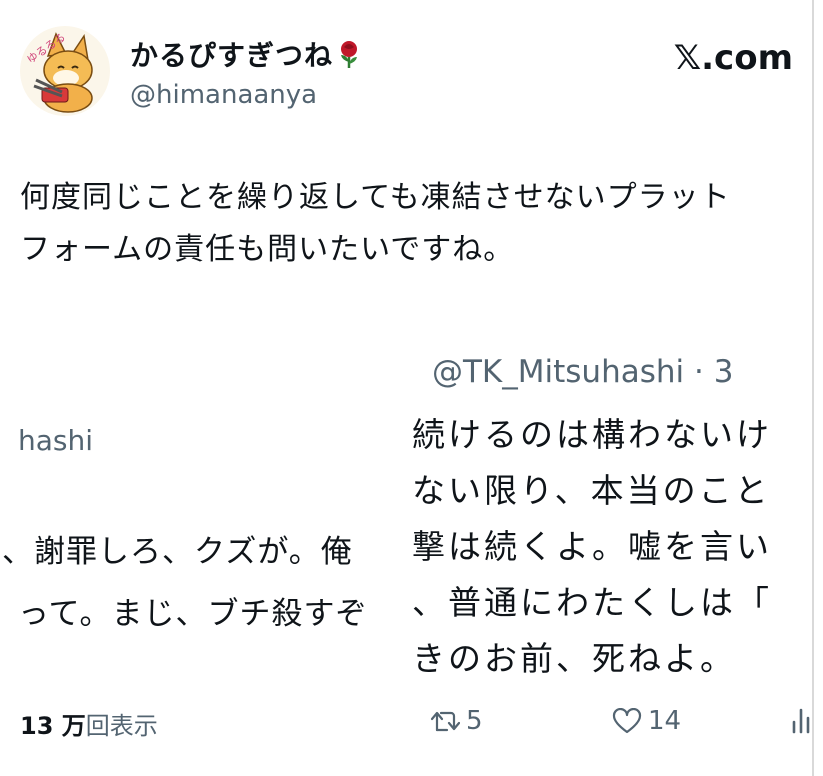 The width and height of the screenshot is (823, 776). I want to click on display-name: かるぴすぎつね, so click(246, 54).